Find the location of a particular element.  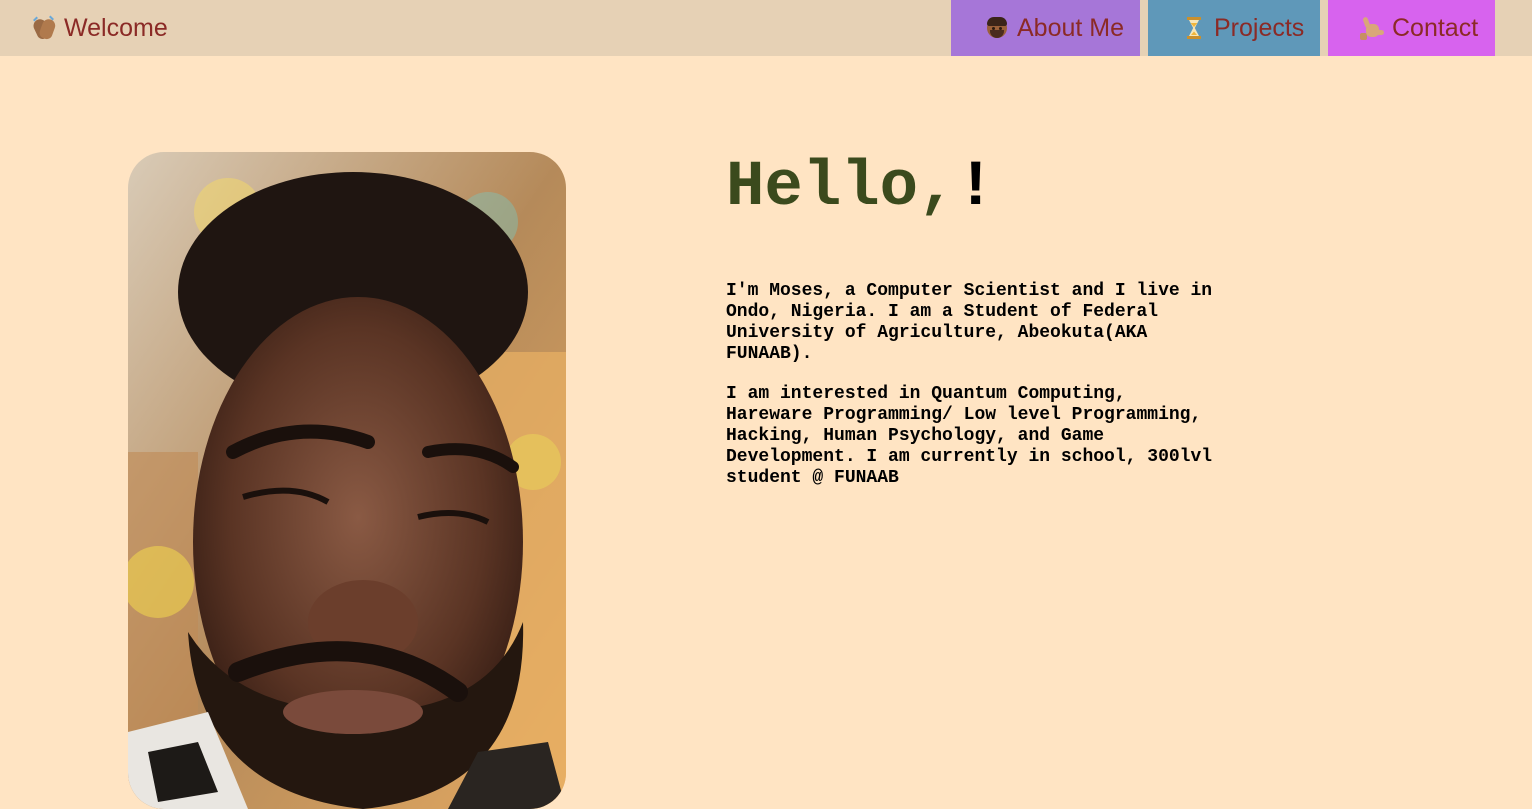

nav-about-me-label: About Me is located at coordinates (1071, 27).